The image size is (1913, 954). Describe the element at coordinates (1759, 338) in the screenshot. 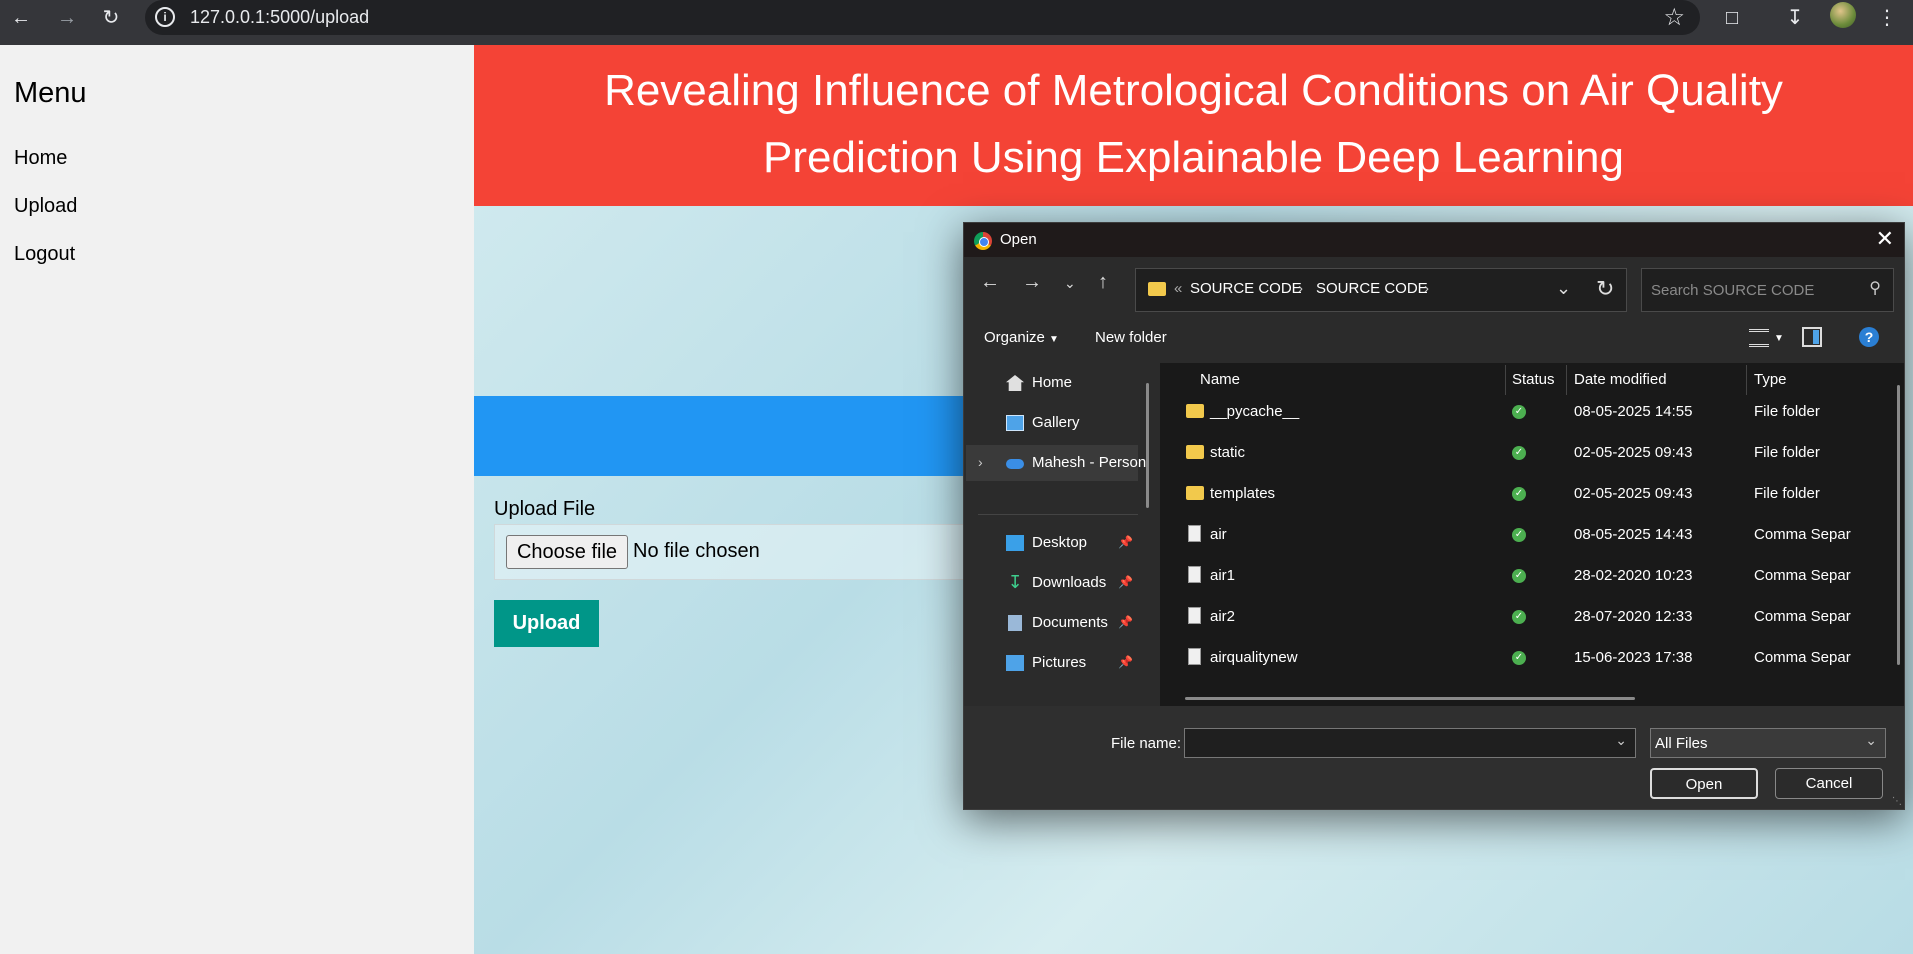

I see `view-options-icon` at that location.